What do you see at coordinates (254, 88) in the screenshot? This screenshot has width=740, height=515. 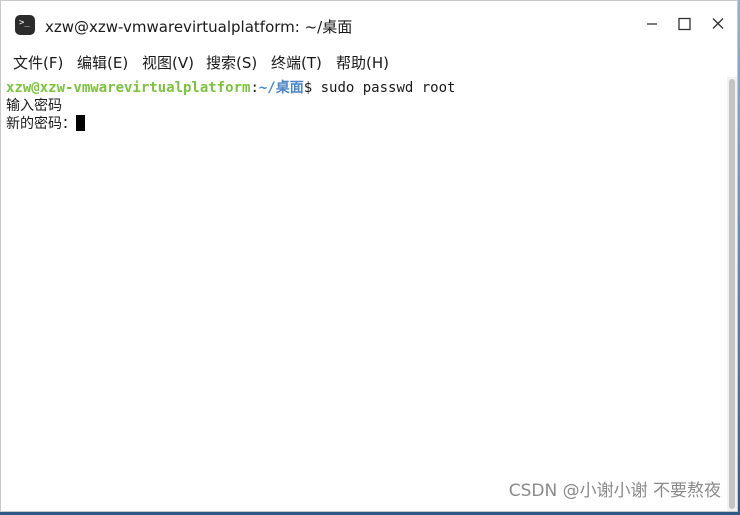 I see `prompt-colon: :` at bounding box center [254, 88].